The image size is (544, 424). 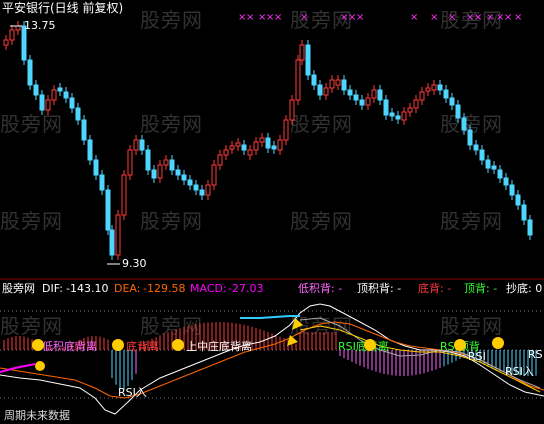 I want to click on low-price-label: 9.30, so click(x=134, y=263).